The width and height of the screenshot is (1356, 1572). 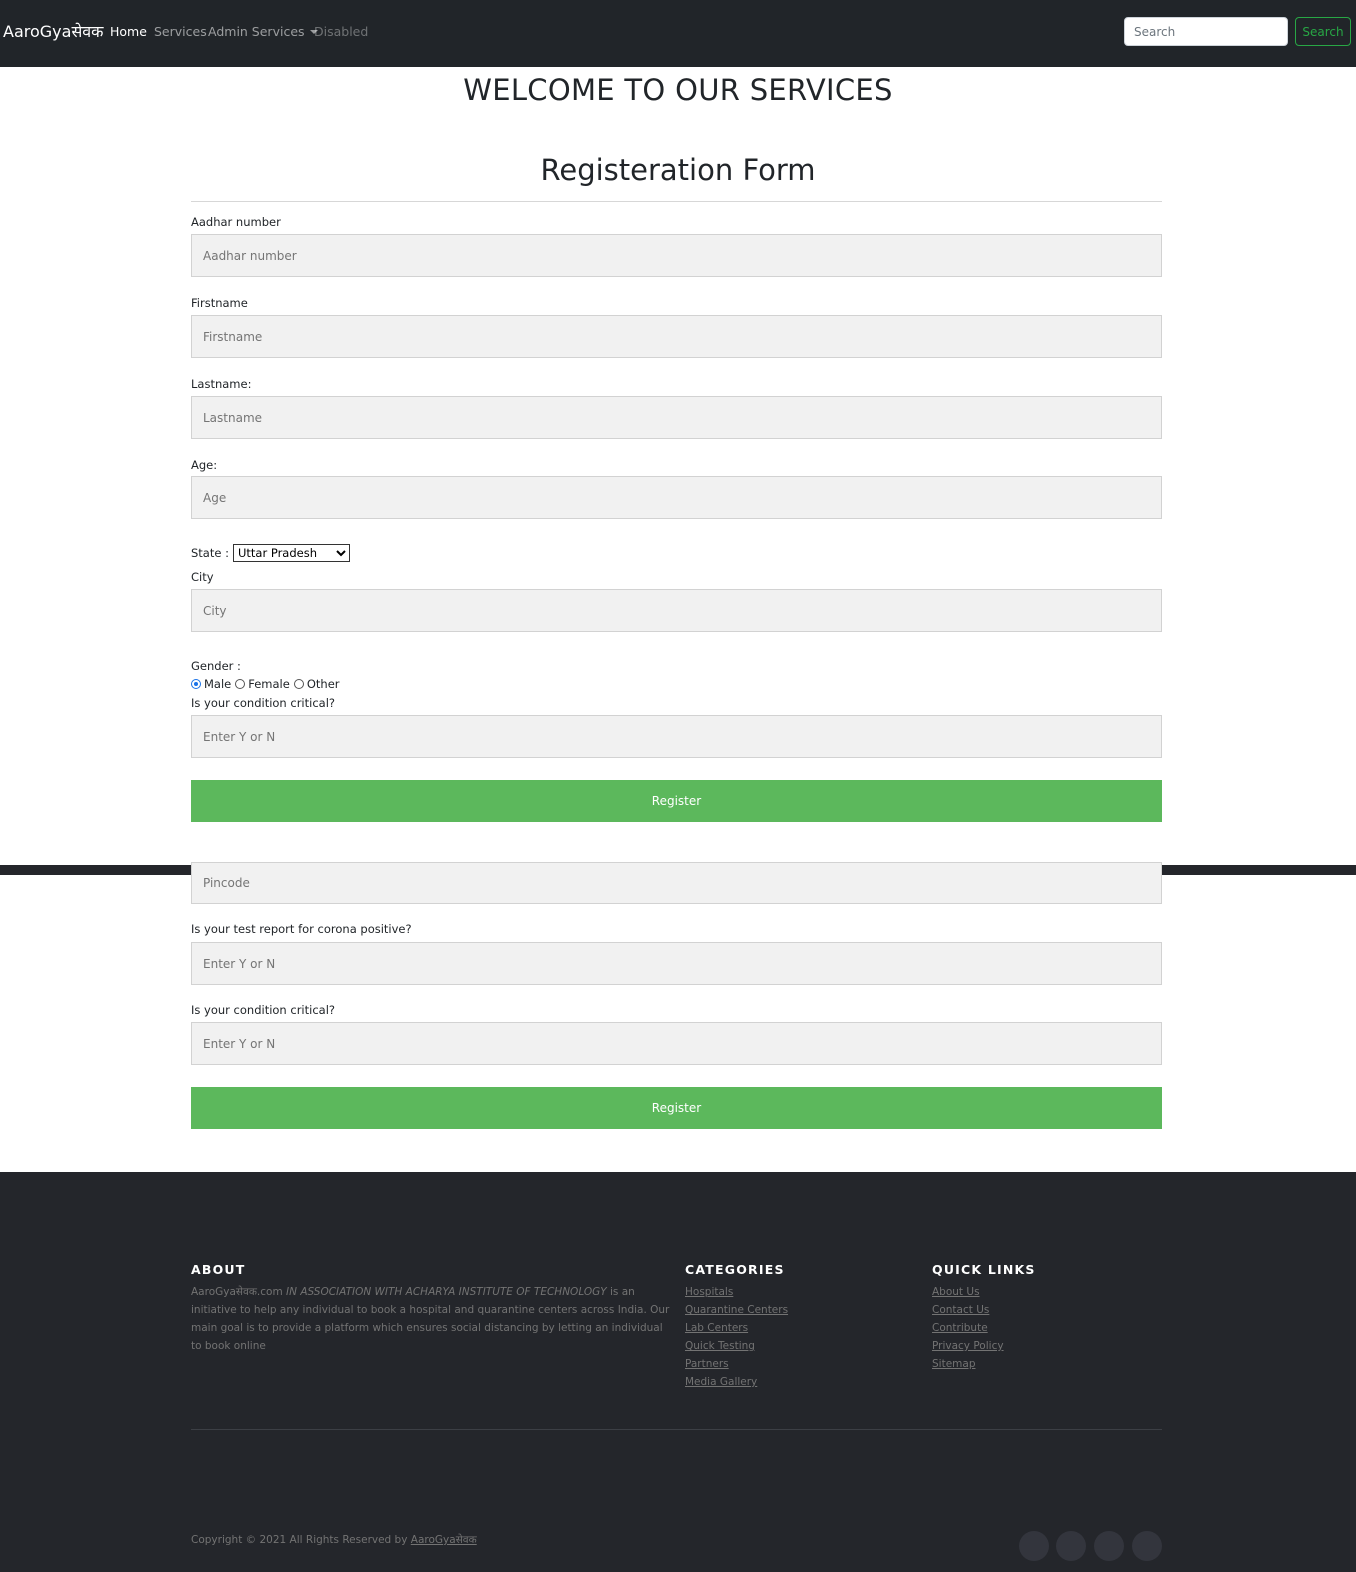 What do you see at coordinates (676, 336) in the screenshot?
I see `firstname-input` at bounding box center [676, 336].